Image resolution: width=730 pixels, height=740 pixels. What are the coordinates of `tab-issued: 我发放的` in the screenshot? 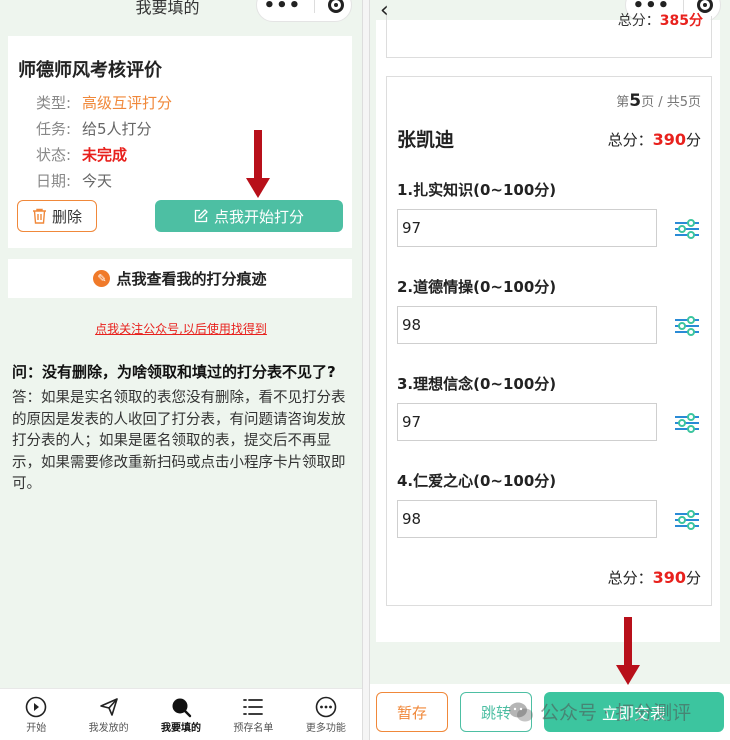 It's located at (108, 714).